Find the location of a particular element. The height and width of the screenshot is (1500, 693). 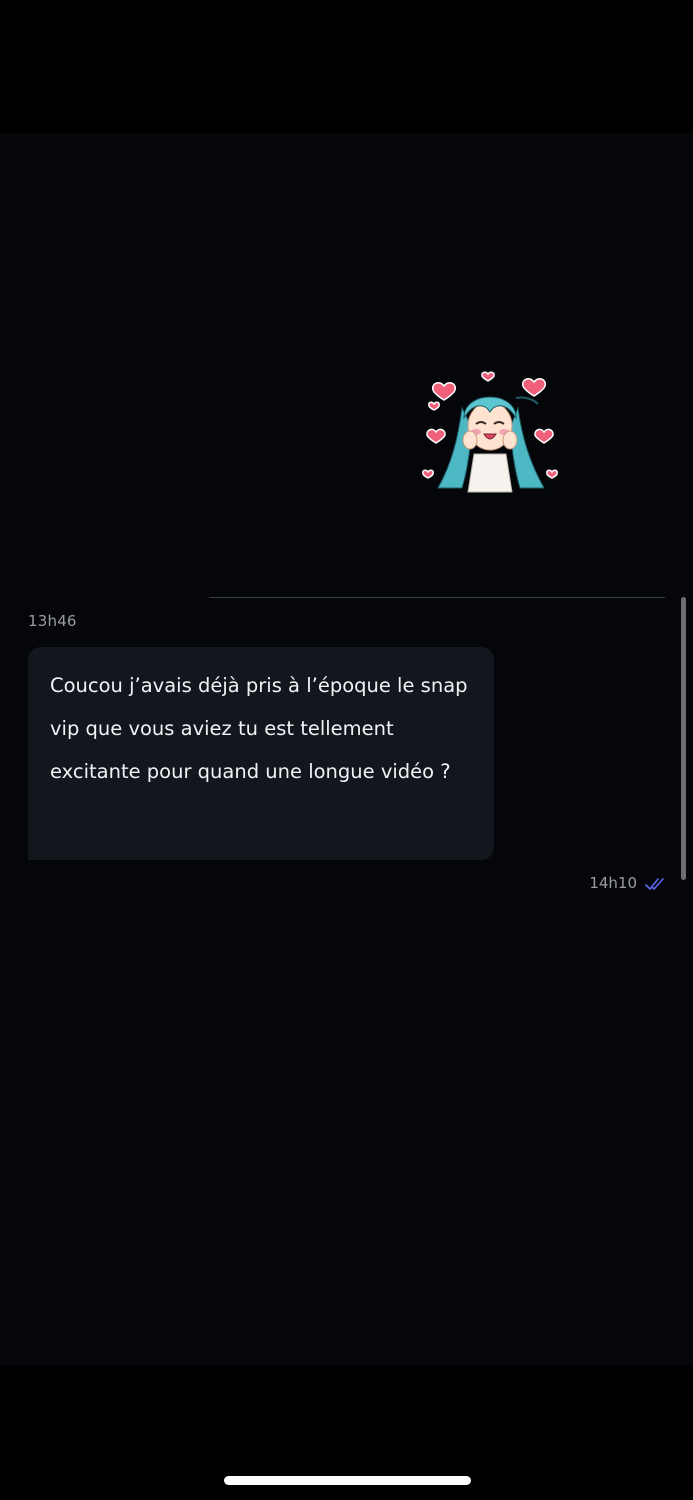

sticker-illustration is located at coordinates (490, 432).